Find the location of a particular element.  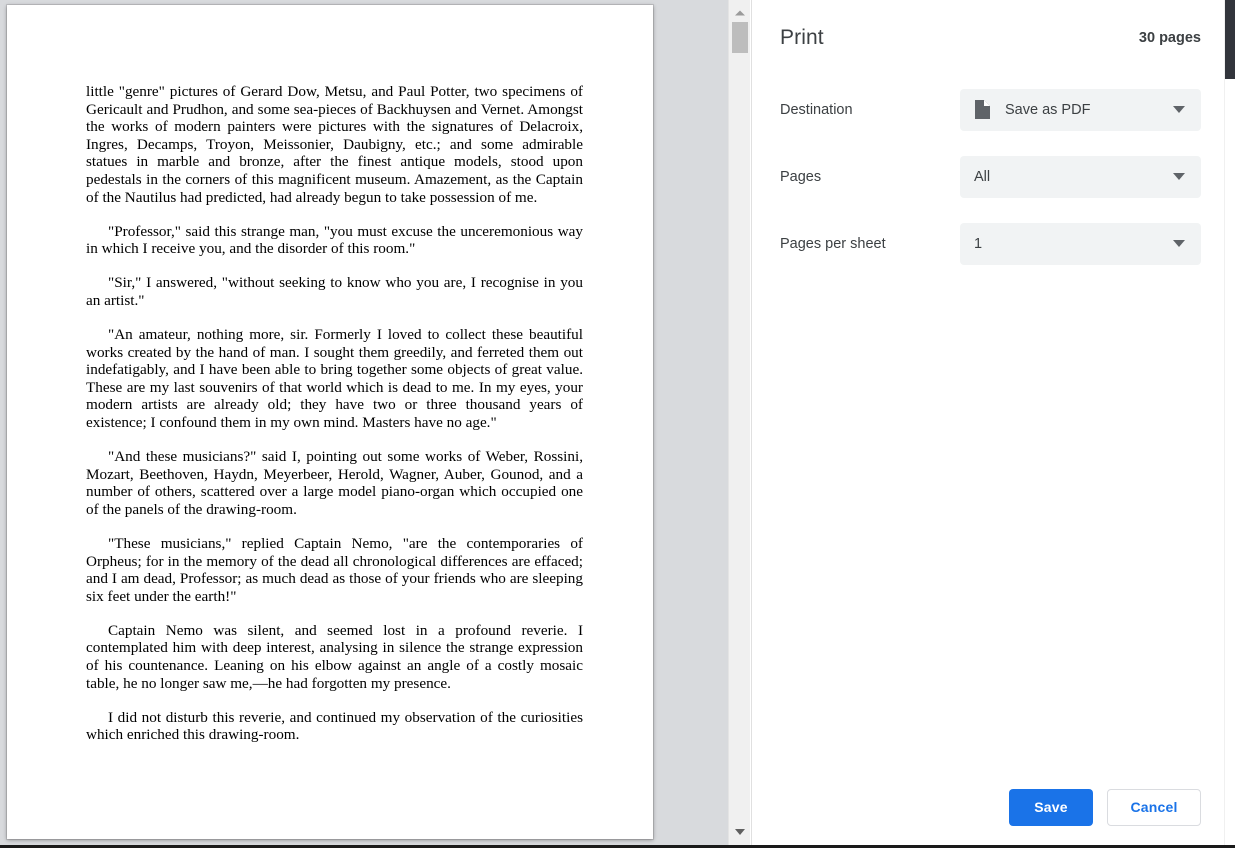

setting-row-pages-per-sheet: Pages per sheet 1 is located at coordinates (990, 243).